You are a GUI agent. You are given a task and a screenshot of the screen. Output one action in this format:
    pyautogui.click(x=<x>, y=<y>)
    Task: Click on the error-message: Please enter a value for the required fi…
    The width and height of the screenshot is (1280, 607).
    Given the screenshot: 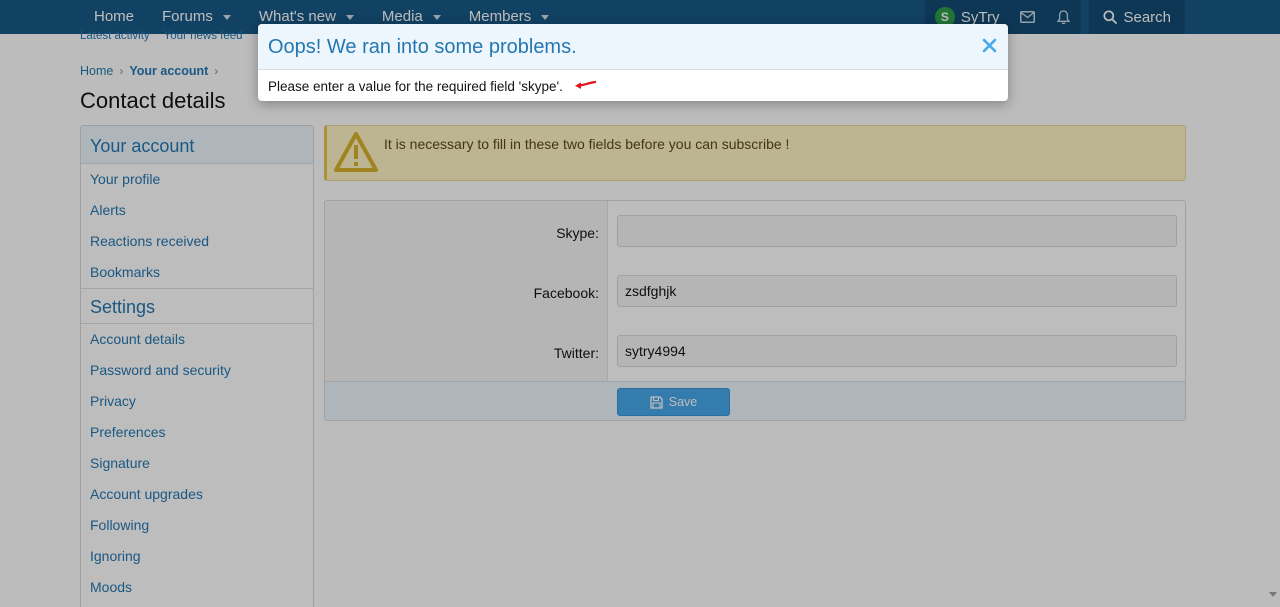 What is the action you would take?
    pyautogui.click(x=415, y=86)
    